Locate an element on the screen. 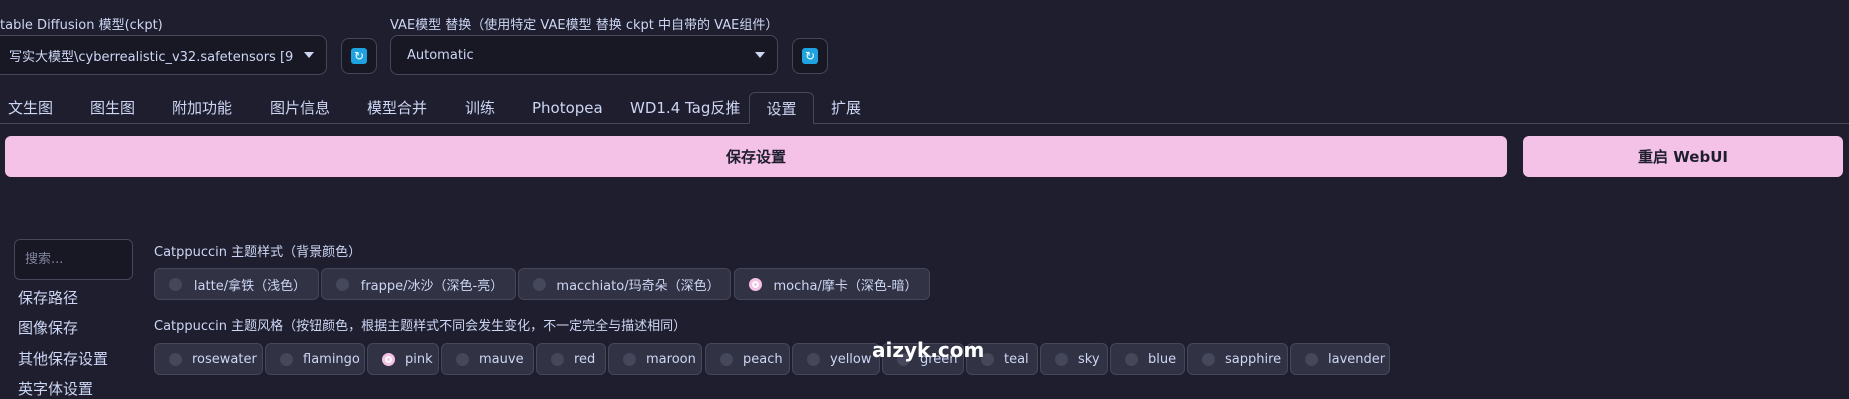  flavor-option-pink: pink is located at coordinates (403, 359).